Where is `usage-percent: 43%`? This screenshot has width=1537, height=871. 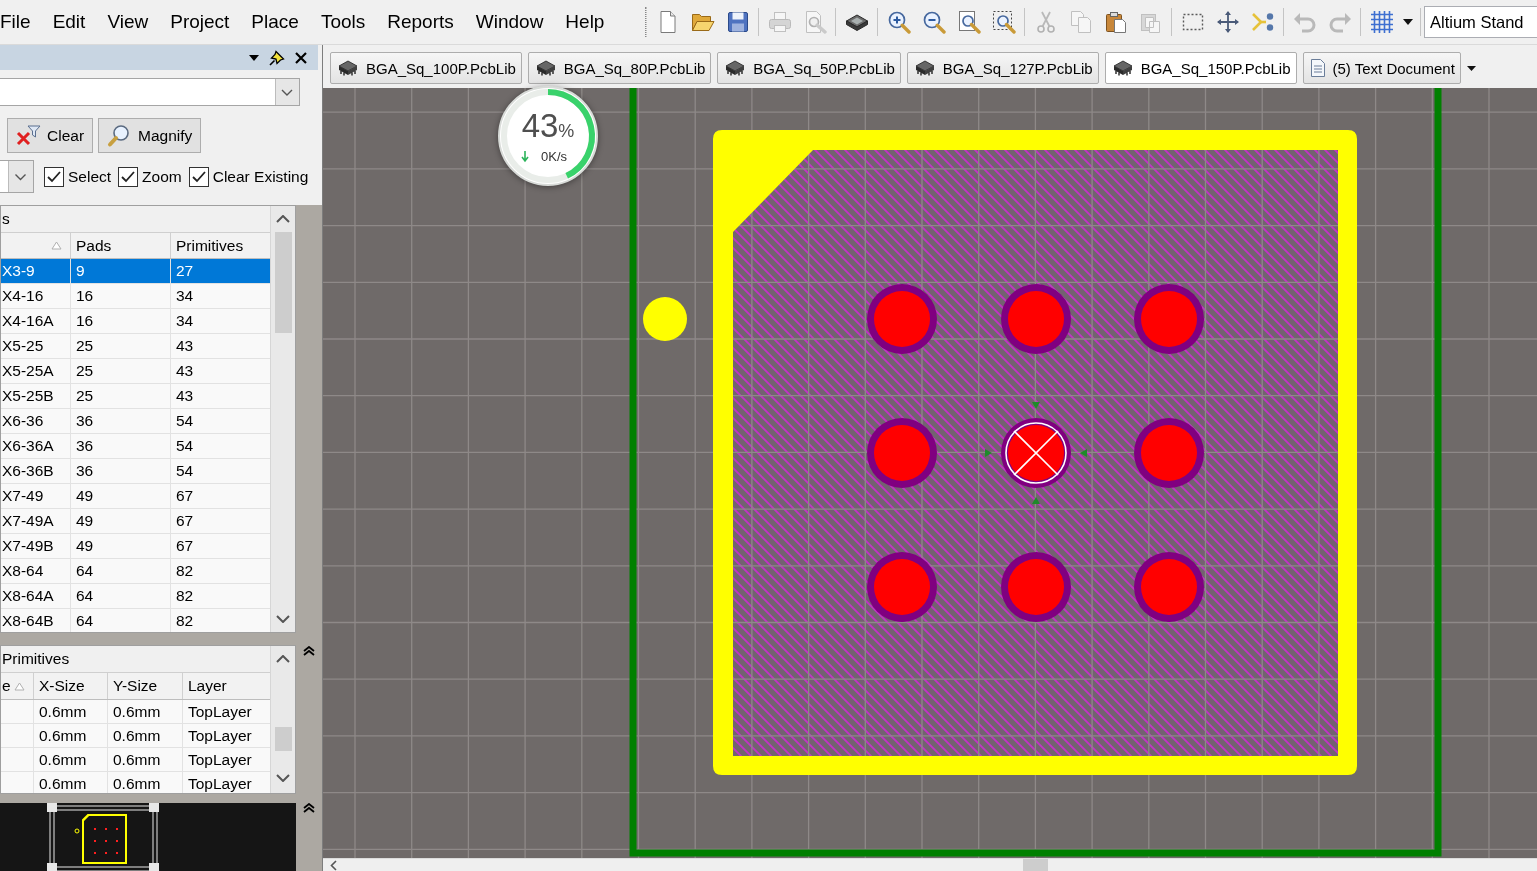 usage-percent: 43% is located at coordinates (548, 125).